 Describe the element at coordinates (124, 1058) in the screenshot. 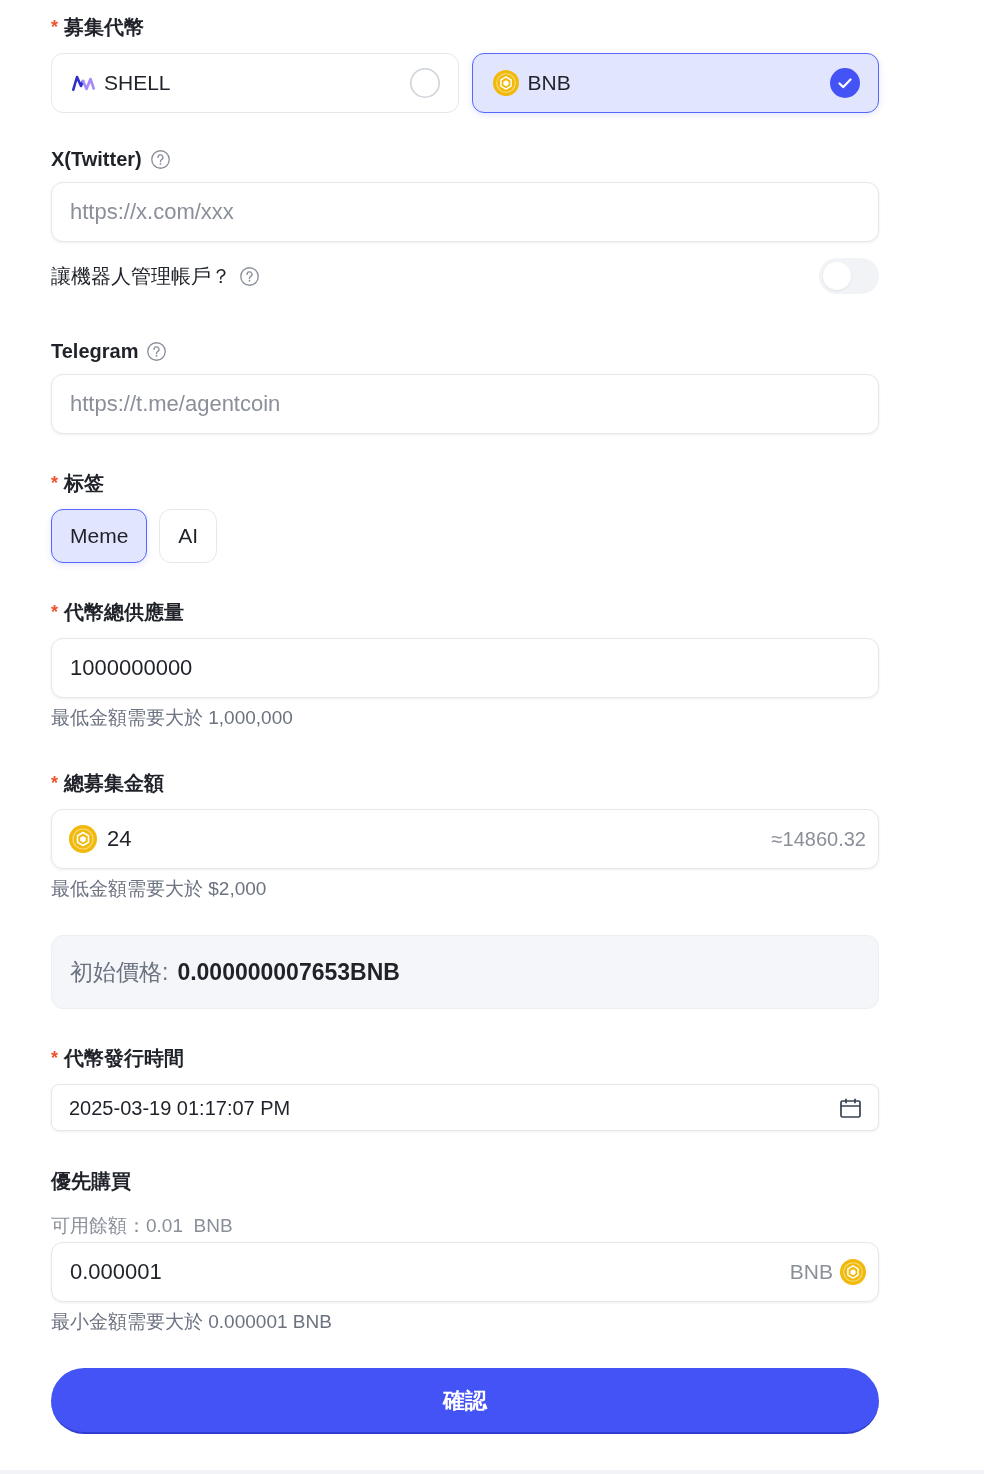

I see `field-label: 代幣發行時間` at that location.